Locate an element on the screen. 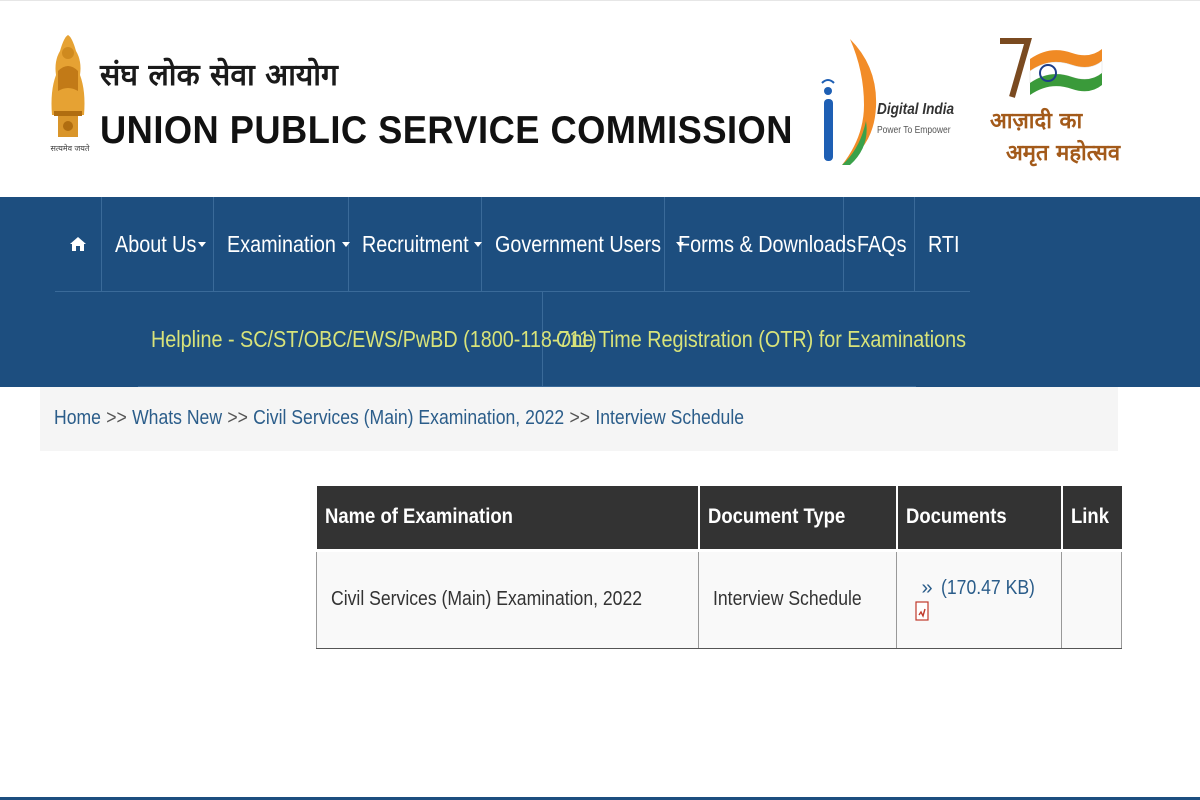 This screenshot has height=800, width=1200. digital-india-logo-icon is located at coordinates (849, 102).